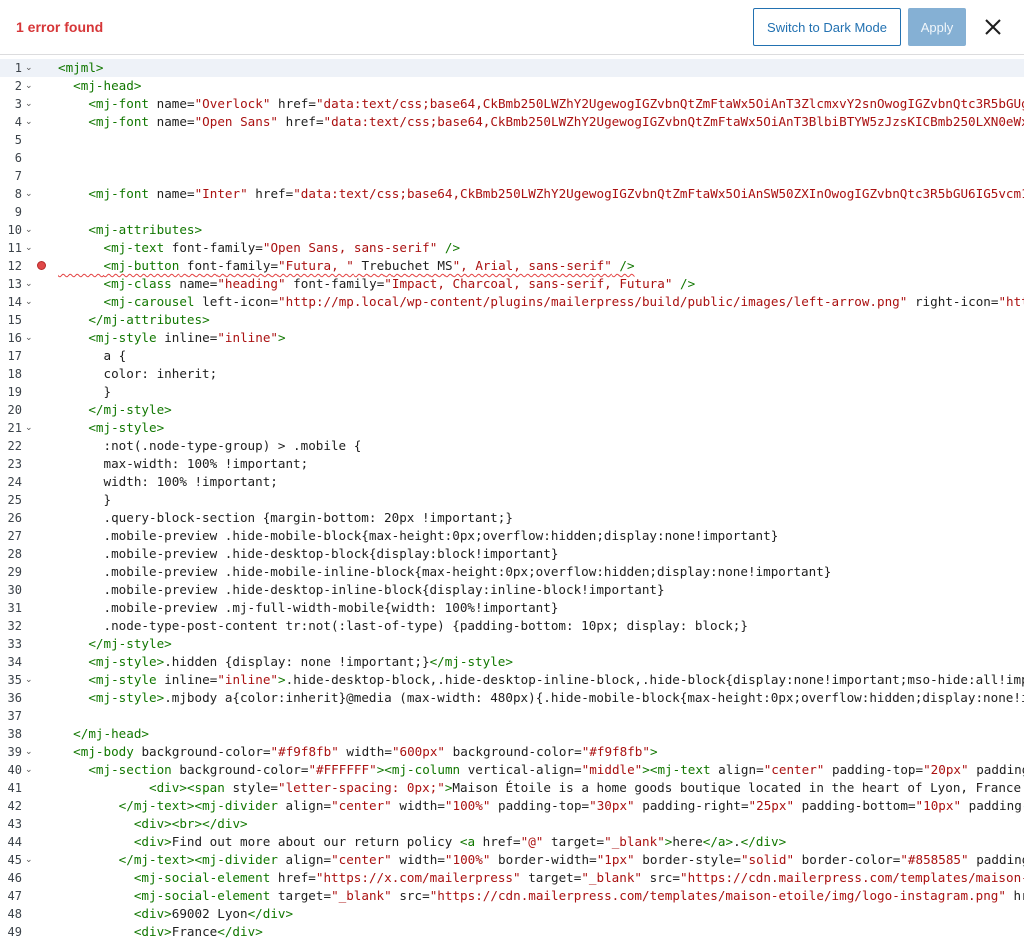 The width and height of the screenshot is (1024, 949). What do you see at coordinates (993, 27) in the screenshot?
I see `close-button` at bounding box center [993, 27].